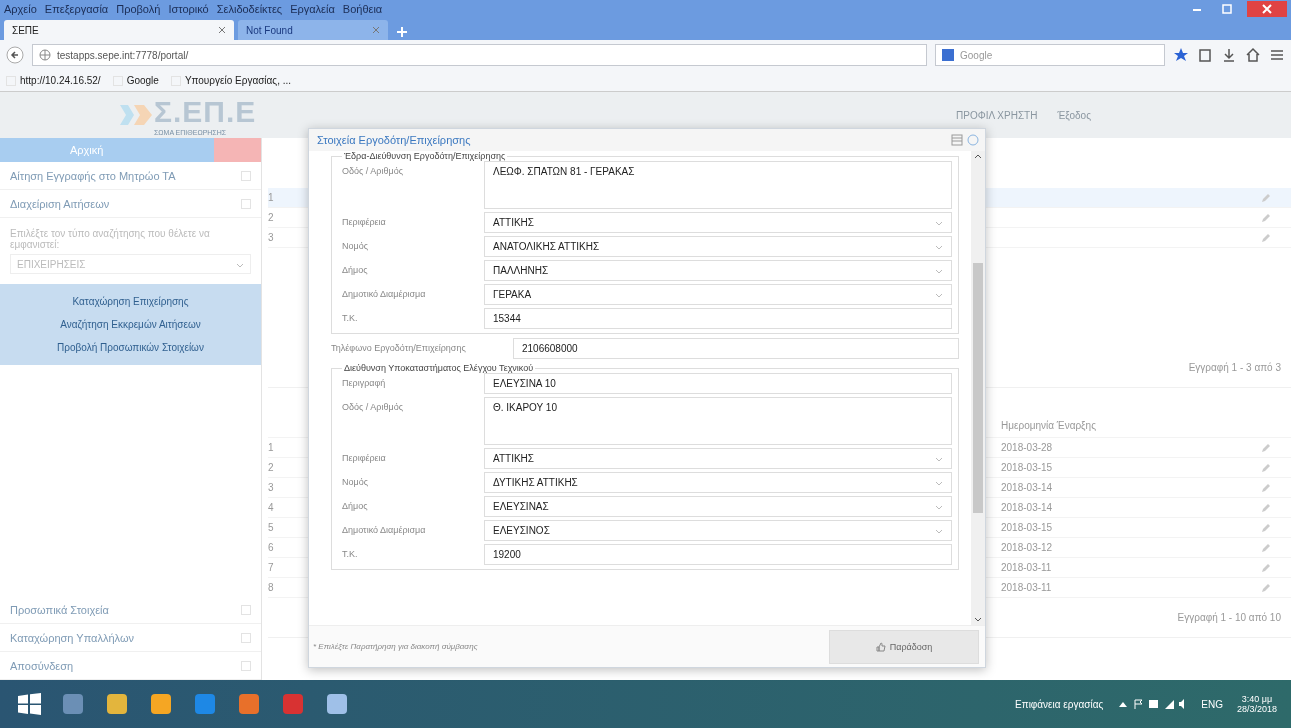  I want to click on field-label: Τ.Κ., so click(350, 554).